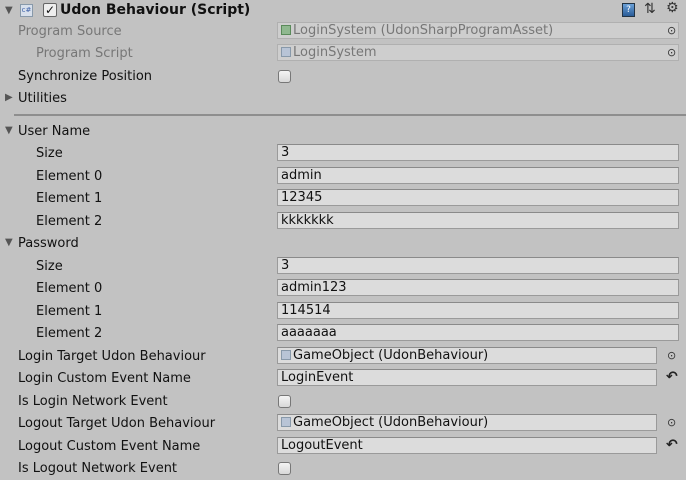 The width and height of the screenshot is (686, 480). Describe the element at coordinates (391, 422) in the screenshot. I see `logout-target-value: GameObject (UdonBehaviour)` at that location.